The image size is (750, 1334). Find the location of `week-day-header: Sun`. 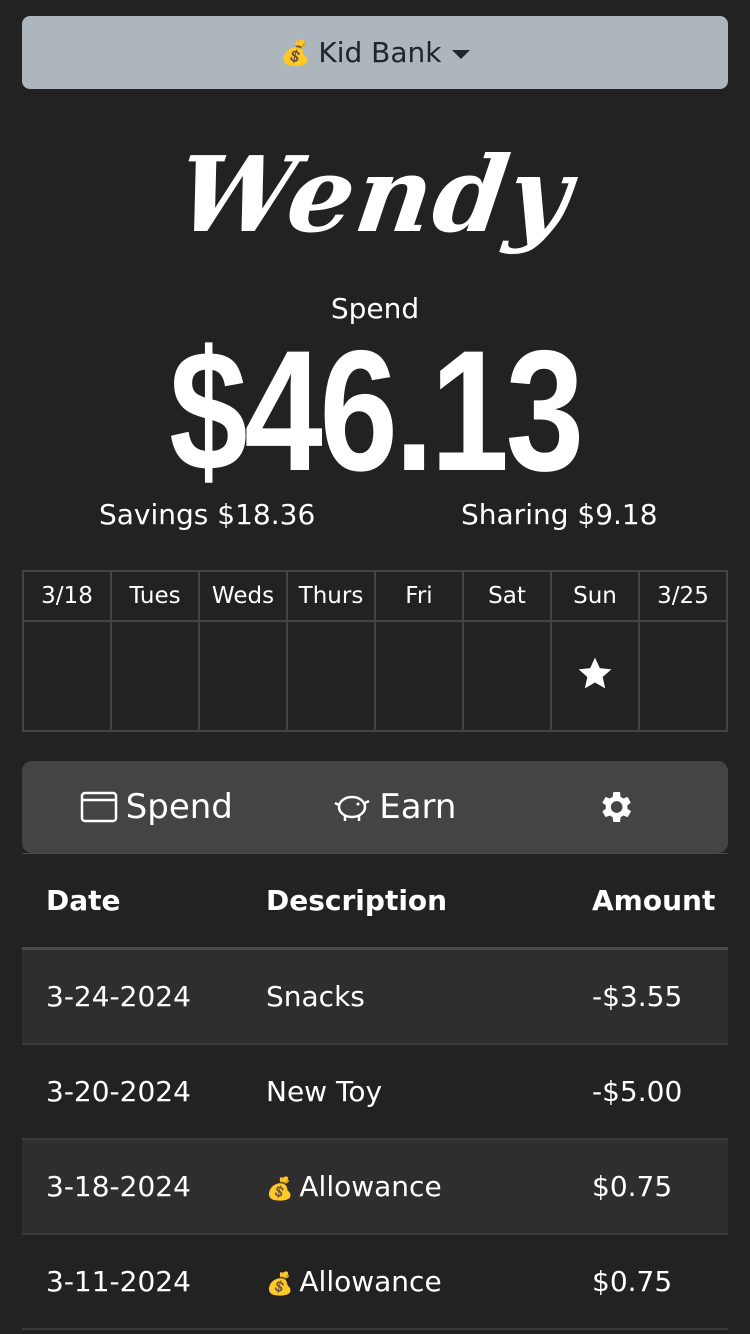

week-day-header: Sun is located at coordinates (595, 596).